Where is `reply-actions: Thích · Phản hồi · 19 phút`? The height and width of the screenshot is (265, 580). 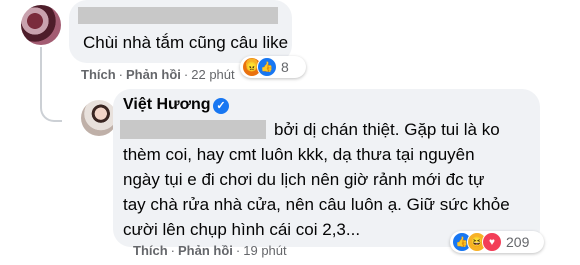
reply-actions: Thích · Phản hồi · 19 phút is located at coordinates (210, 250).